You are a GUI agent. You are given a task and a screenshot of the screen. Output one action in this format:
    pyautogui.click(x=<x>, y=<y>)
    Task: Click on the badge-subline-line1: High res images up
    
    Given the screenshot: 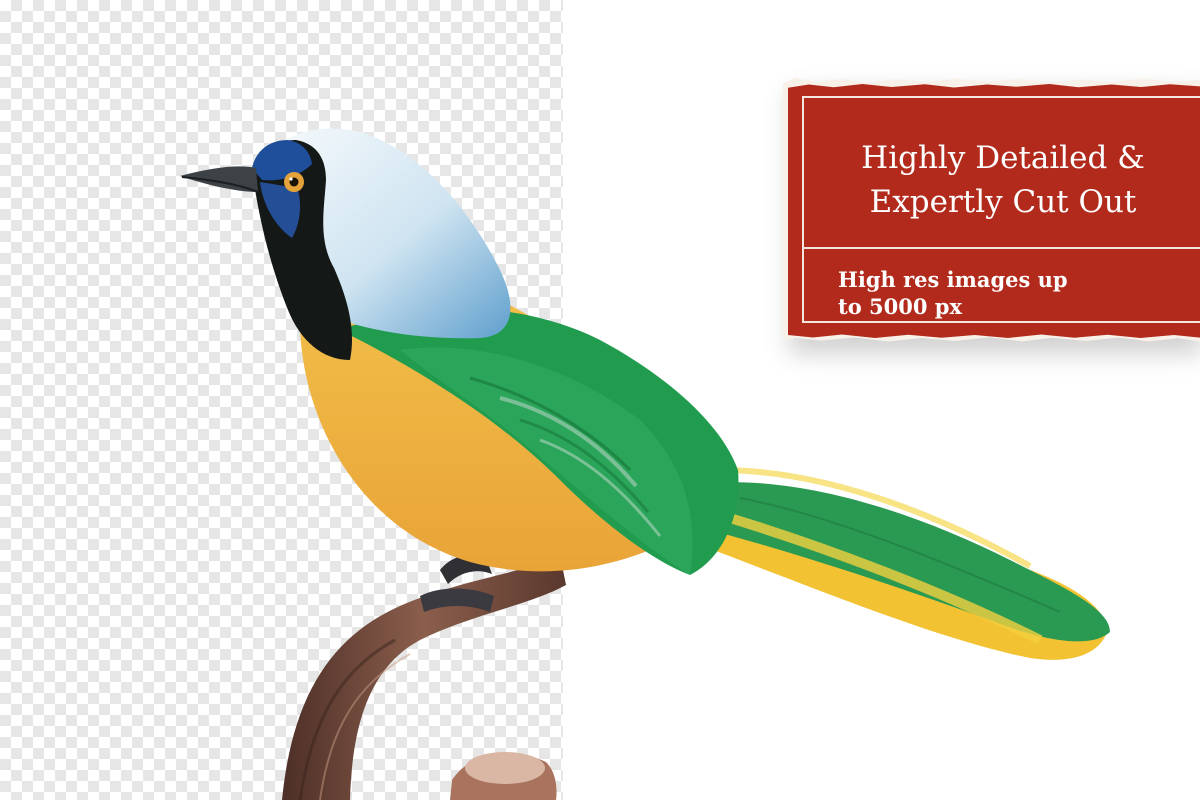 What is the action you would take?
    pyautogui.click(x=953, y=279)
    